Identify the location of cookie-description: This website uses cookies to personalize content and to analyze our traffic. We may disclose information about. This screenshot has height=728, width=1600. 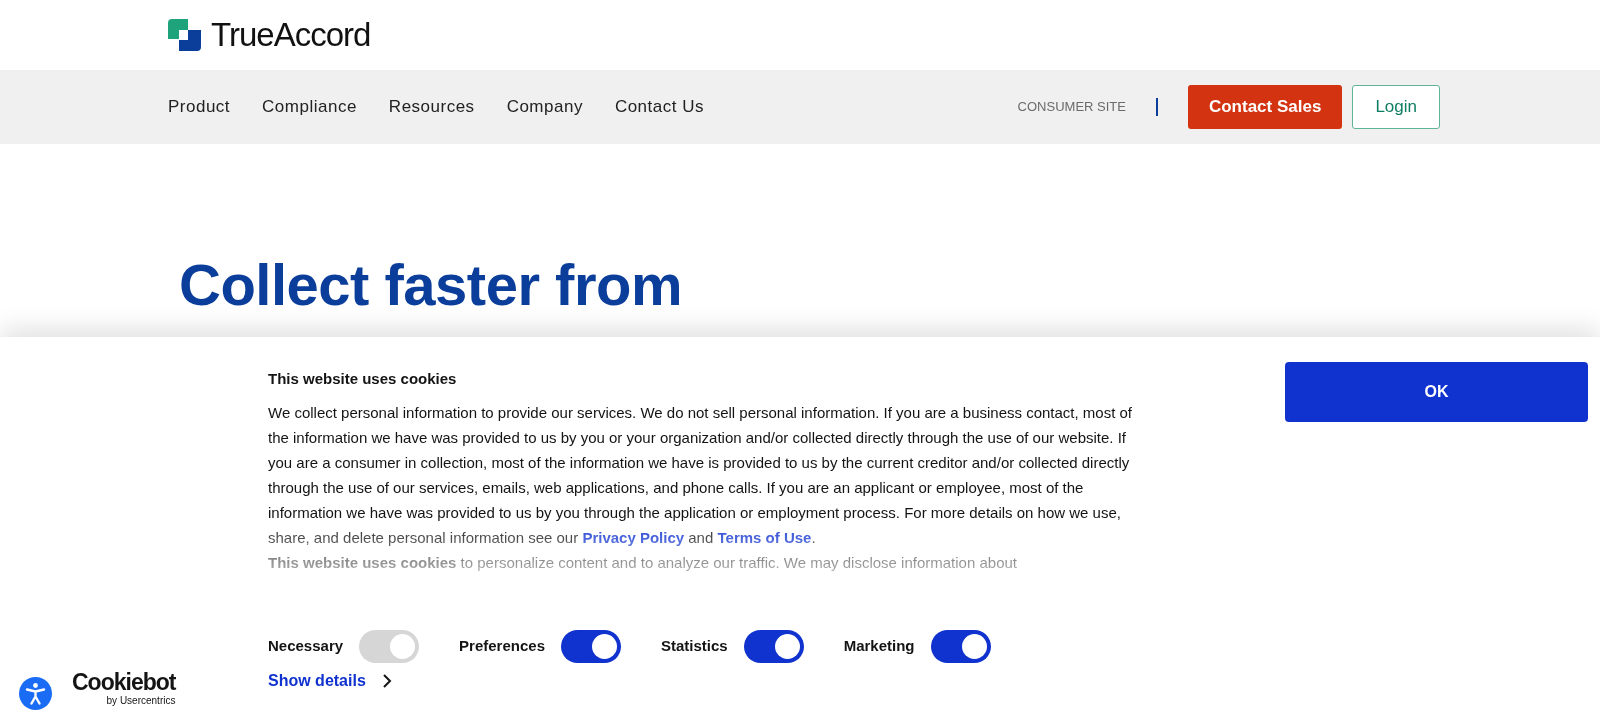
(643, 562).